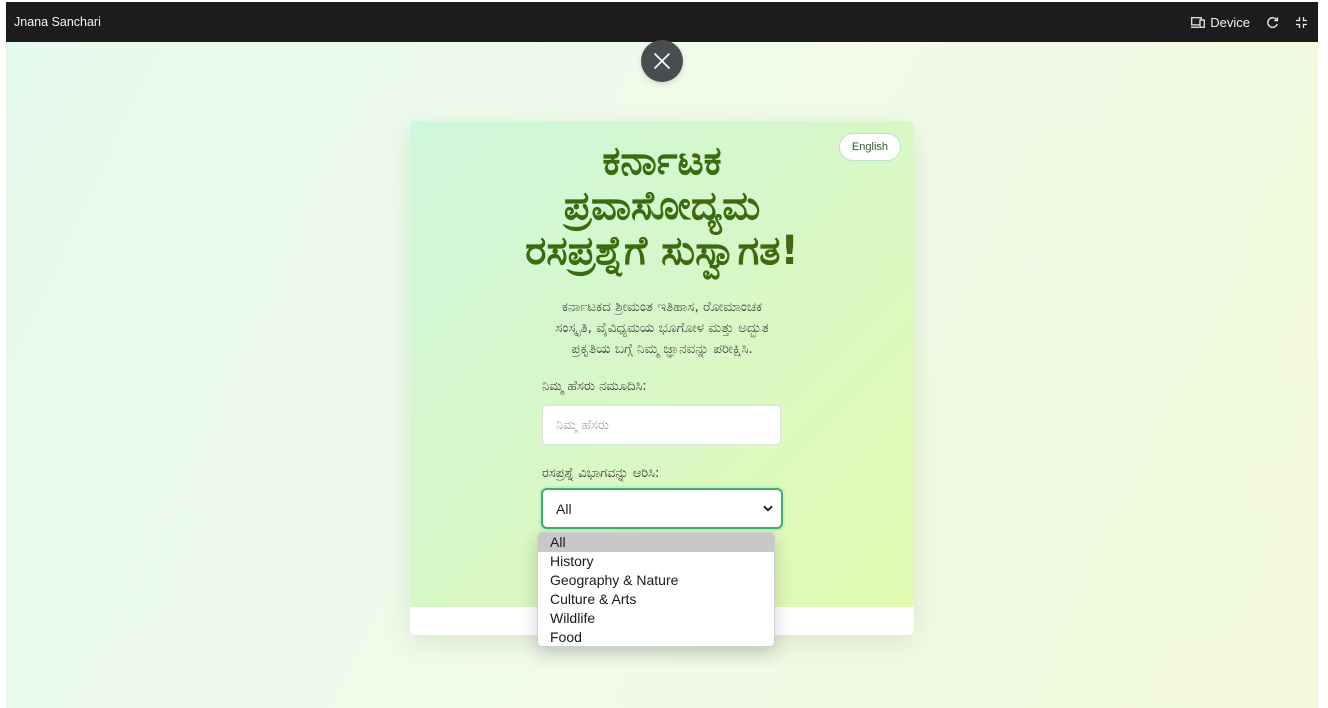 This screenshot has width=1328, height=708. Describe the element at coordinates (656, 637) in the screenshot. I see `dropdown-option-food: Food` at that location.